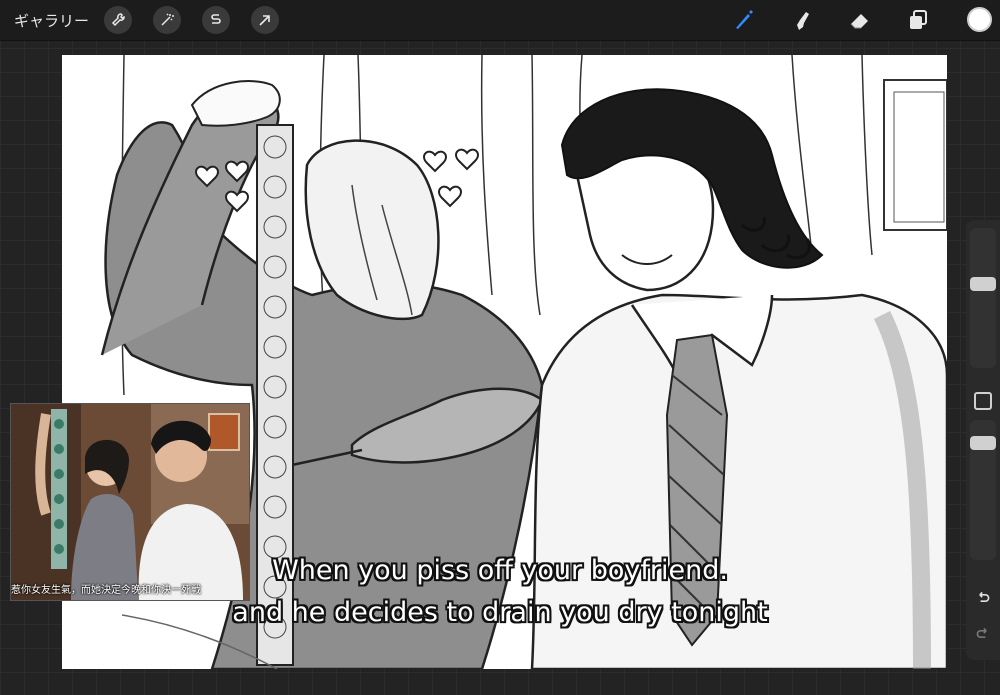 This screenshot has width=1000, height=695. I want to click on brush-sidebar, so click(983, 440).